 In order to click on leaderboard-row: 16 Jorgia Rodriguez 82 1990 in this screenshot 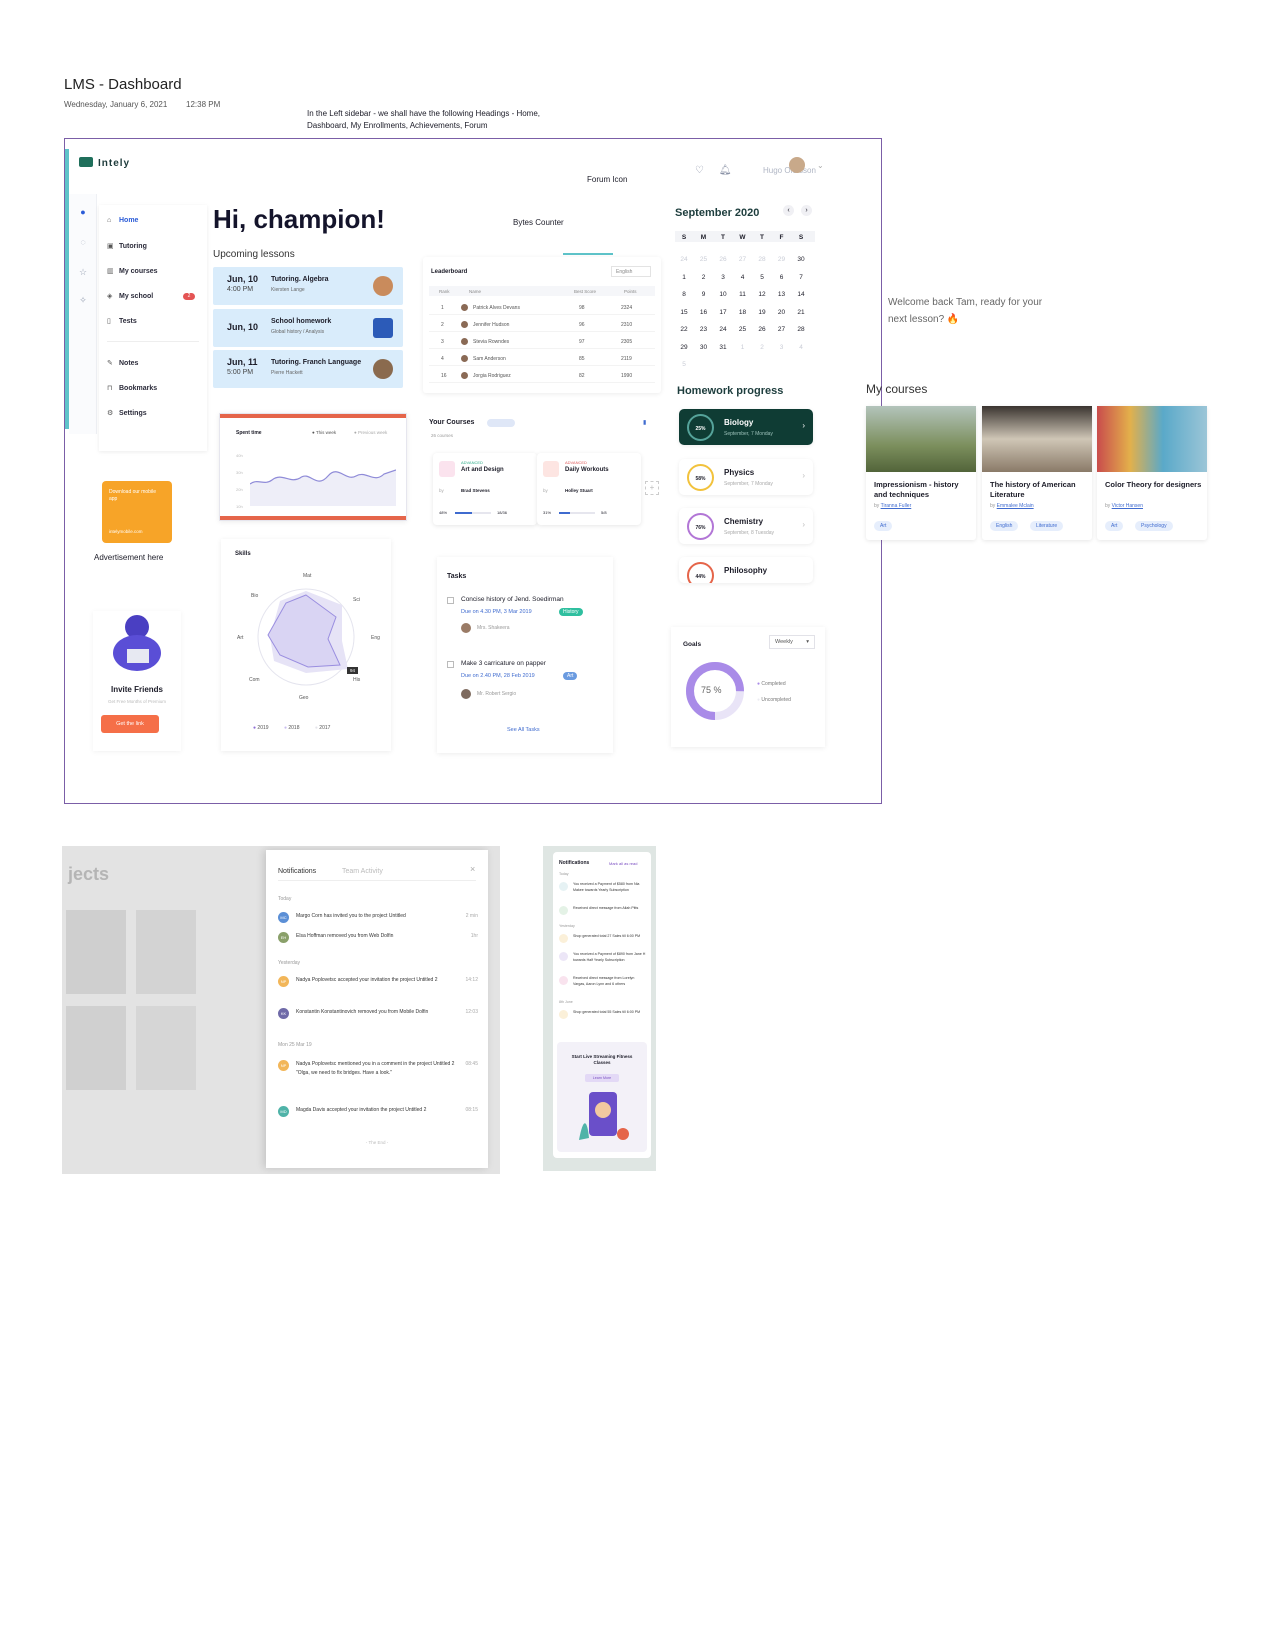, I will do `click(542, 376)`.